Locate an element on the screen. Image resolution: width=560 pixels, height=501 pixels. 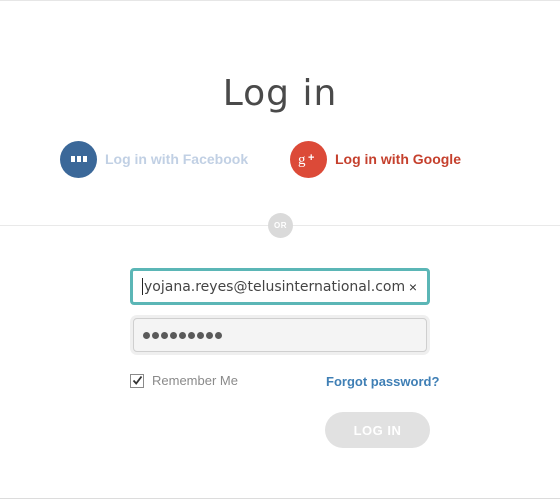
google-login-label: Log in with Google is located at coordinates (398, 159).